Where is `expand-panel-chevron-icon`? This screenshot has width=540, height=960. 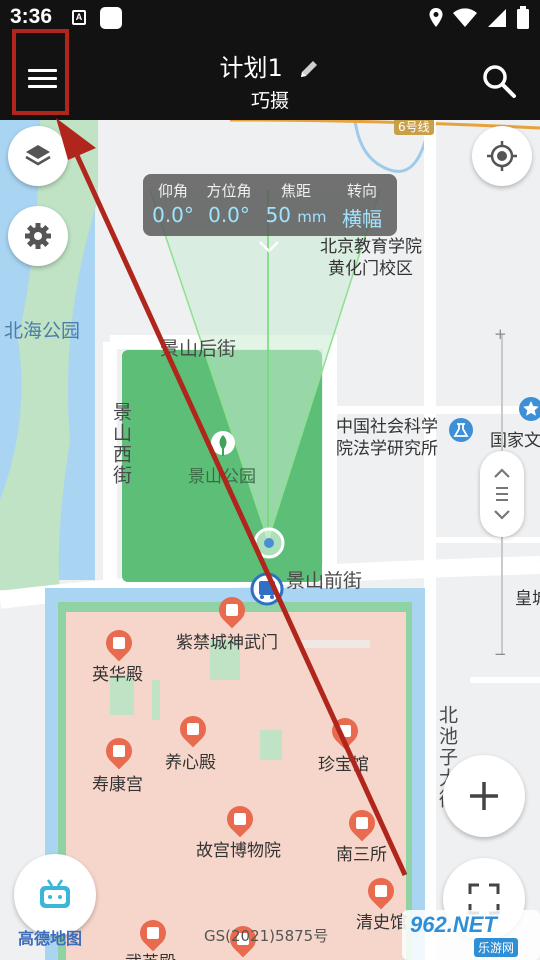
expand-panel-chevron-icon is located at coordinates (269, 247).